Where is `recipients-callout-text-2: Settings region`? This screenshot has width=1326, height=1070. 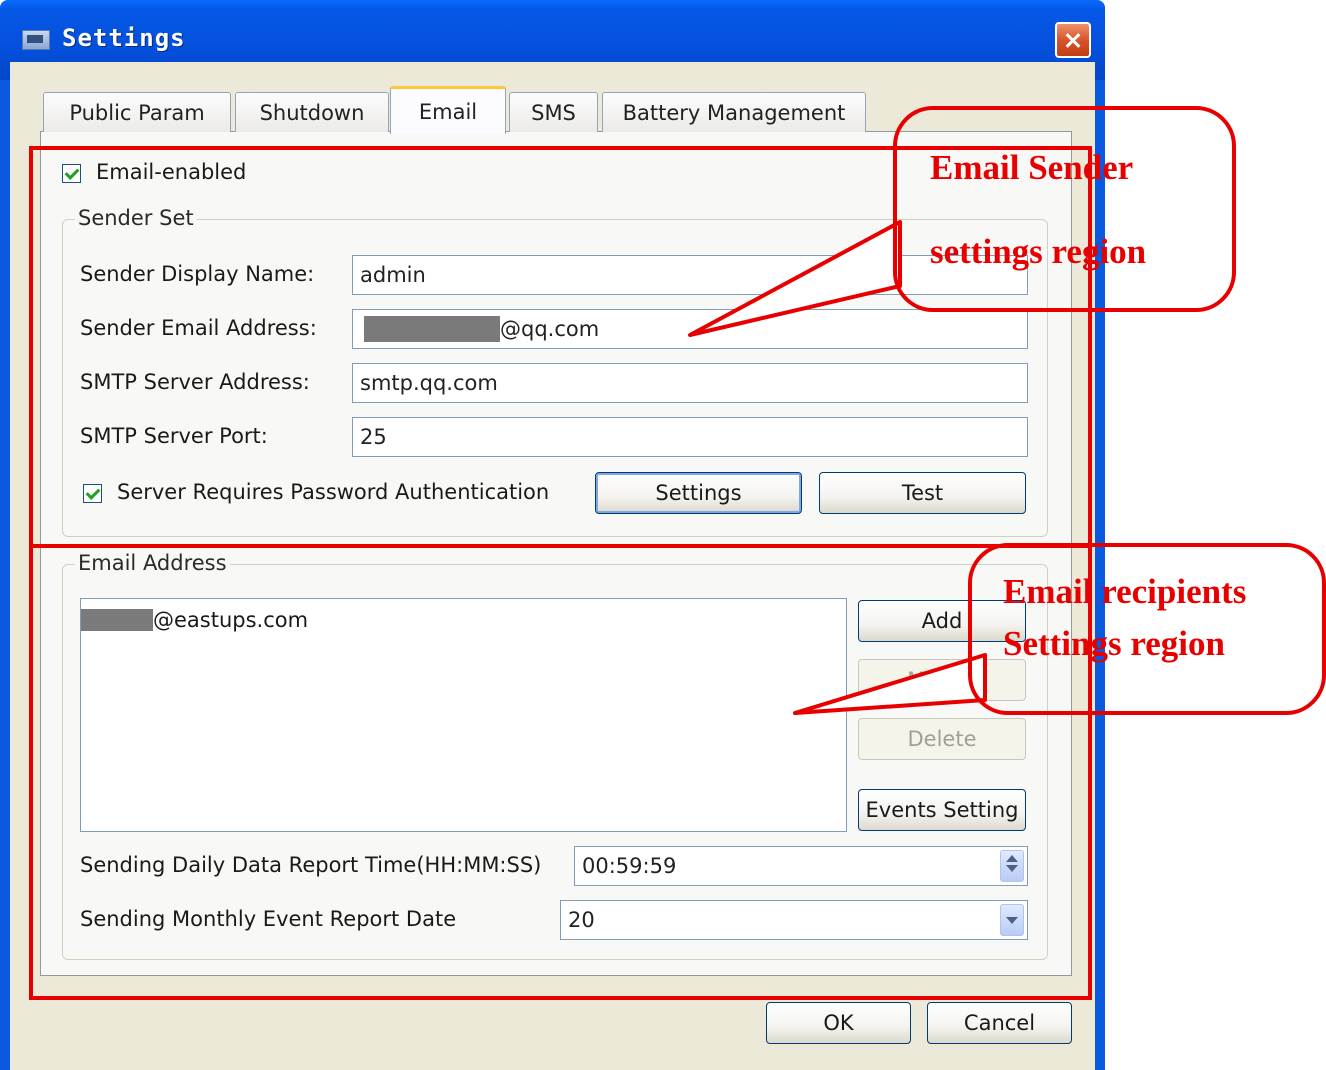
recipients-callout-text-2: Settings region is located at coordinates (1114, 643).